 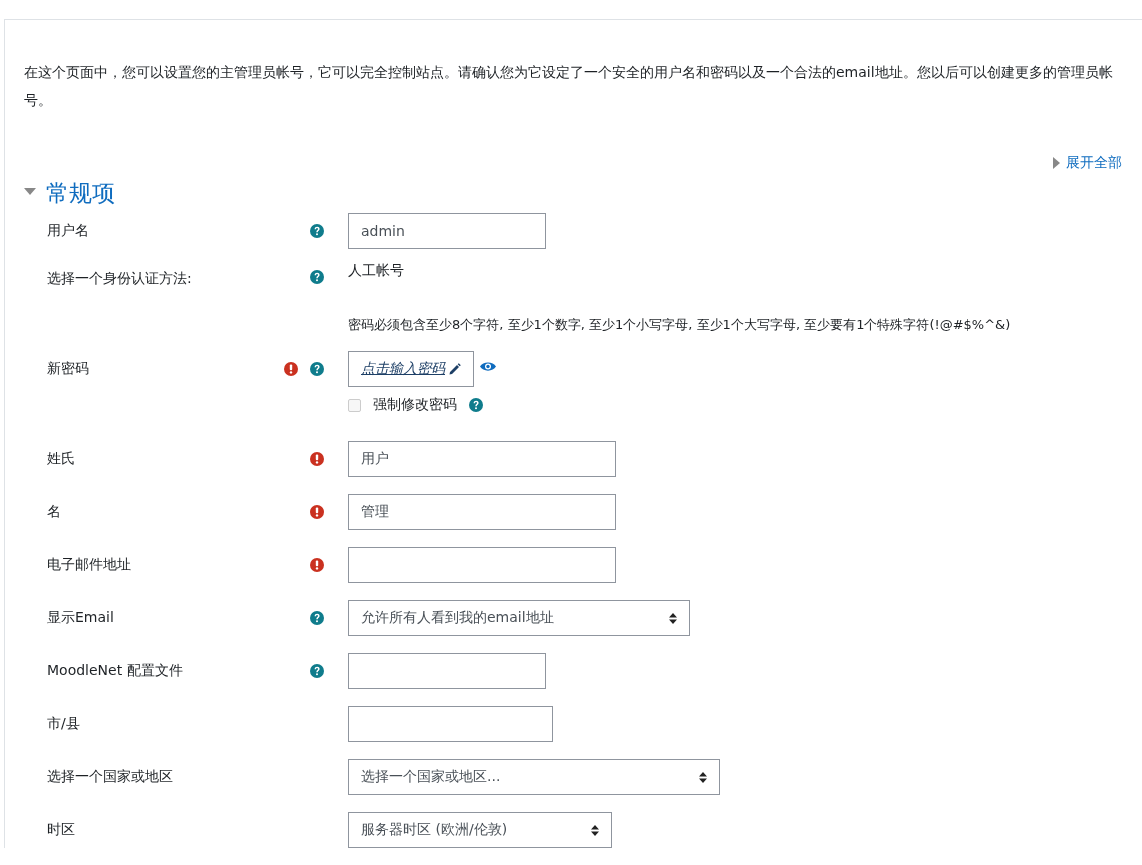 I want to click on field-label: 新密码, so click(x=68, y=368).